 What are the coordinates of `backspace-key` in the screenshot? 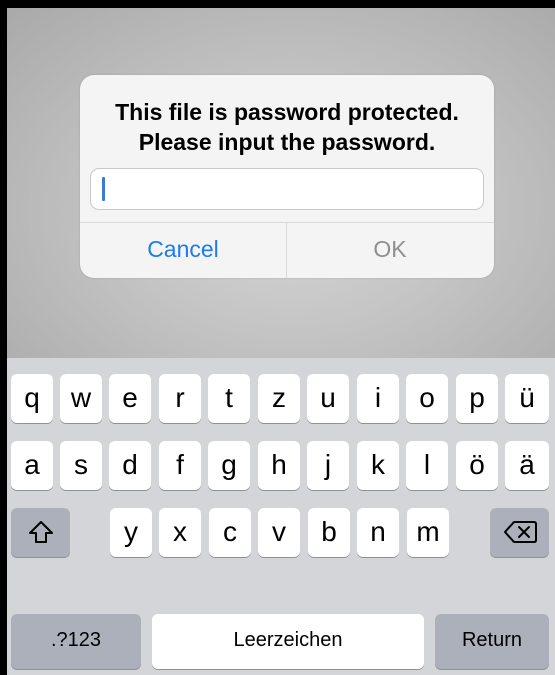 It's located at (519, 532).